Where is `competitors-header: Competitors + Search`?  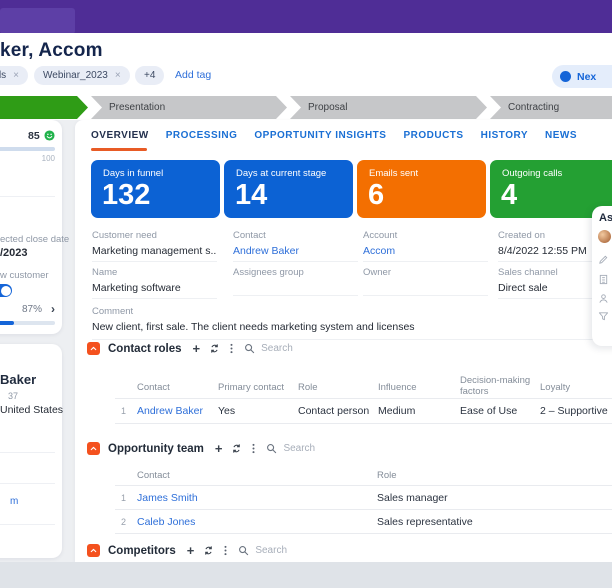 competitors-header: Competitors + Search is located at coordinates (187, 550).